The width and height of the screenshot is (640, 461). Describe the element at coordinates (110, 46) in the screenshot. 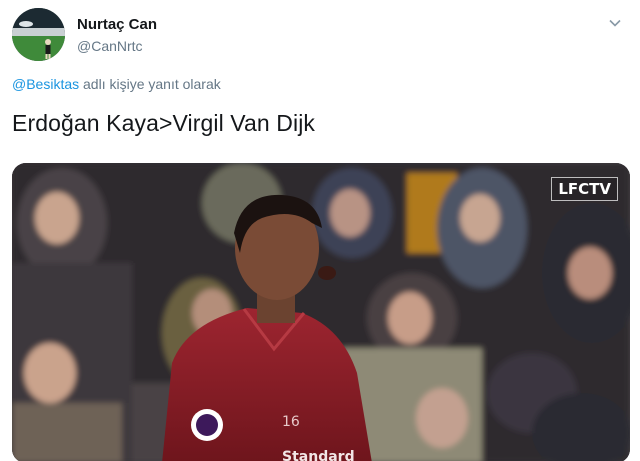

I see `author-handle: @CanNrtc` at that location.